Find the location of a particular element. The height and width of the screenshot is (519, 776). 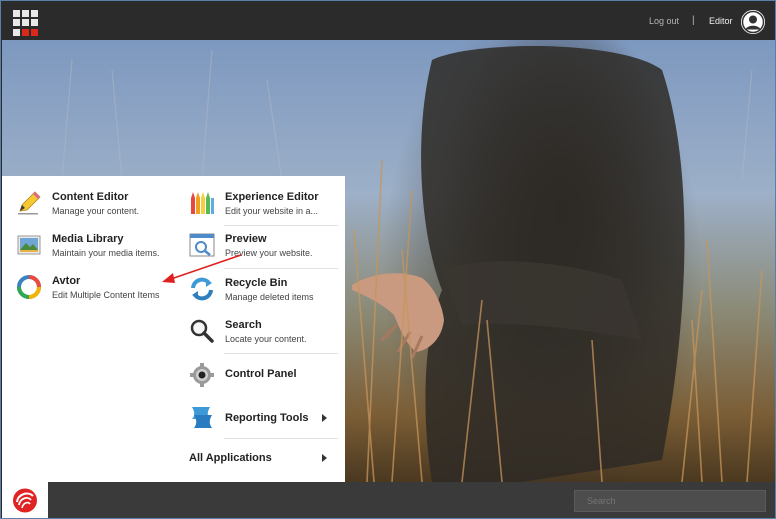

menu-item-desc: Manage deleted items is located at coordinates (269, 297).